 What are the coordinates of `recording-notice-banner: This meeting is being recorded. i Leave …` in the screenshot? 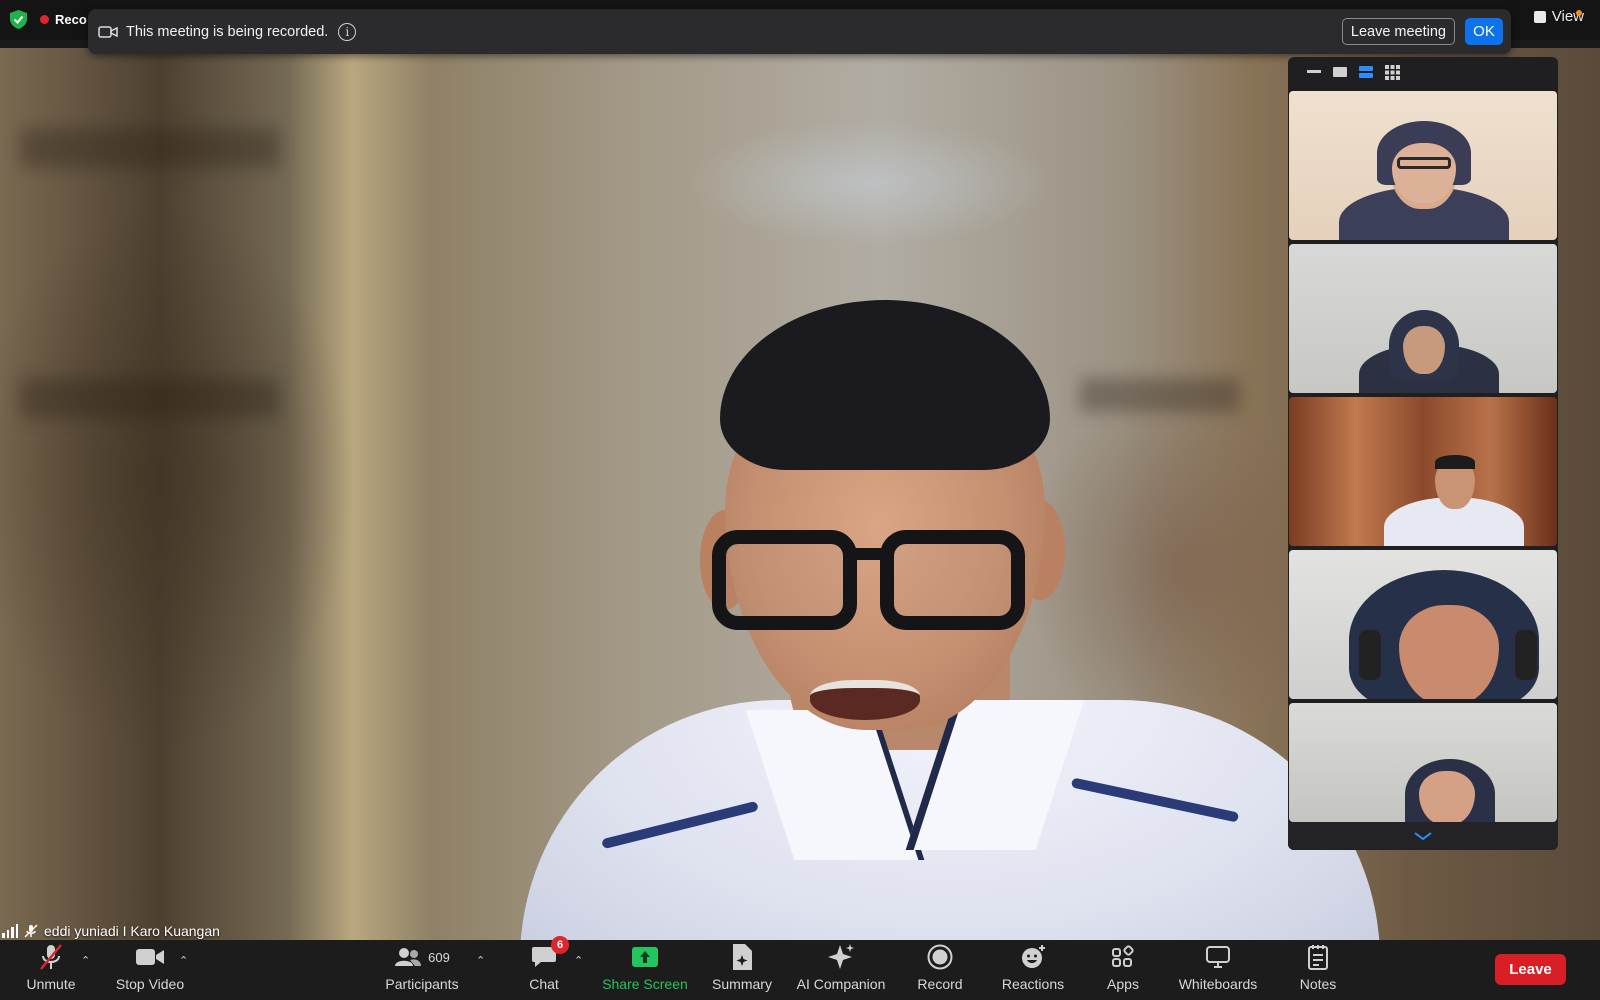 It's located at (799, 31).